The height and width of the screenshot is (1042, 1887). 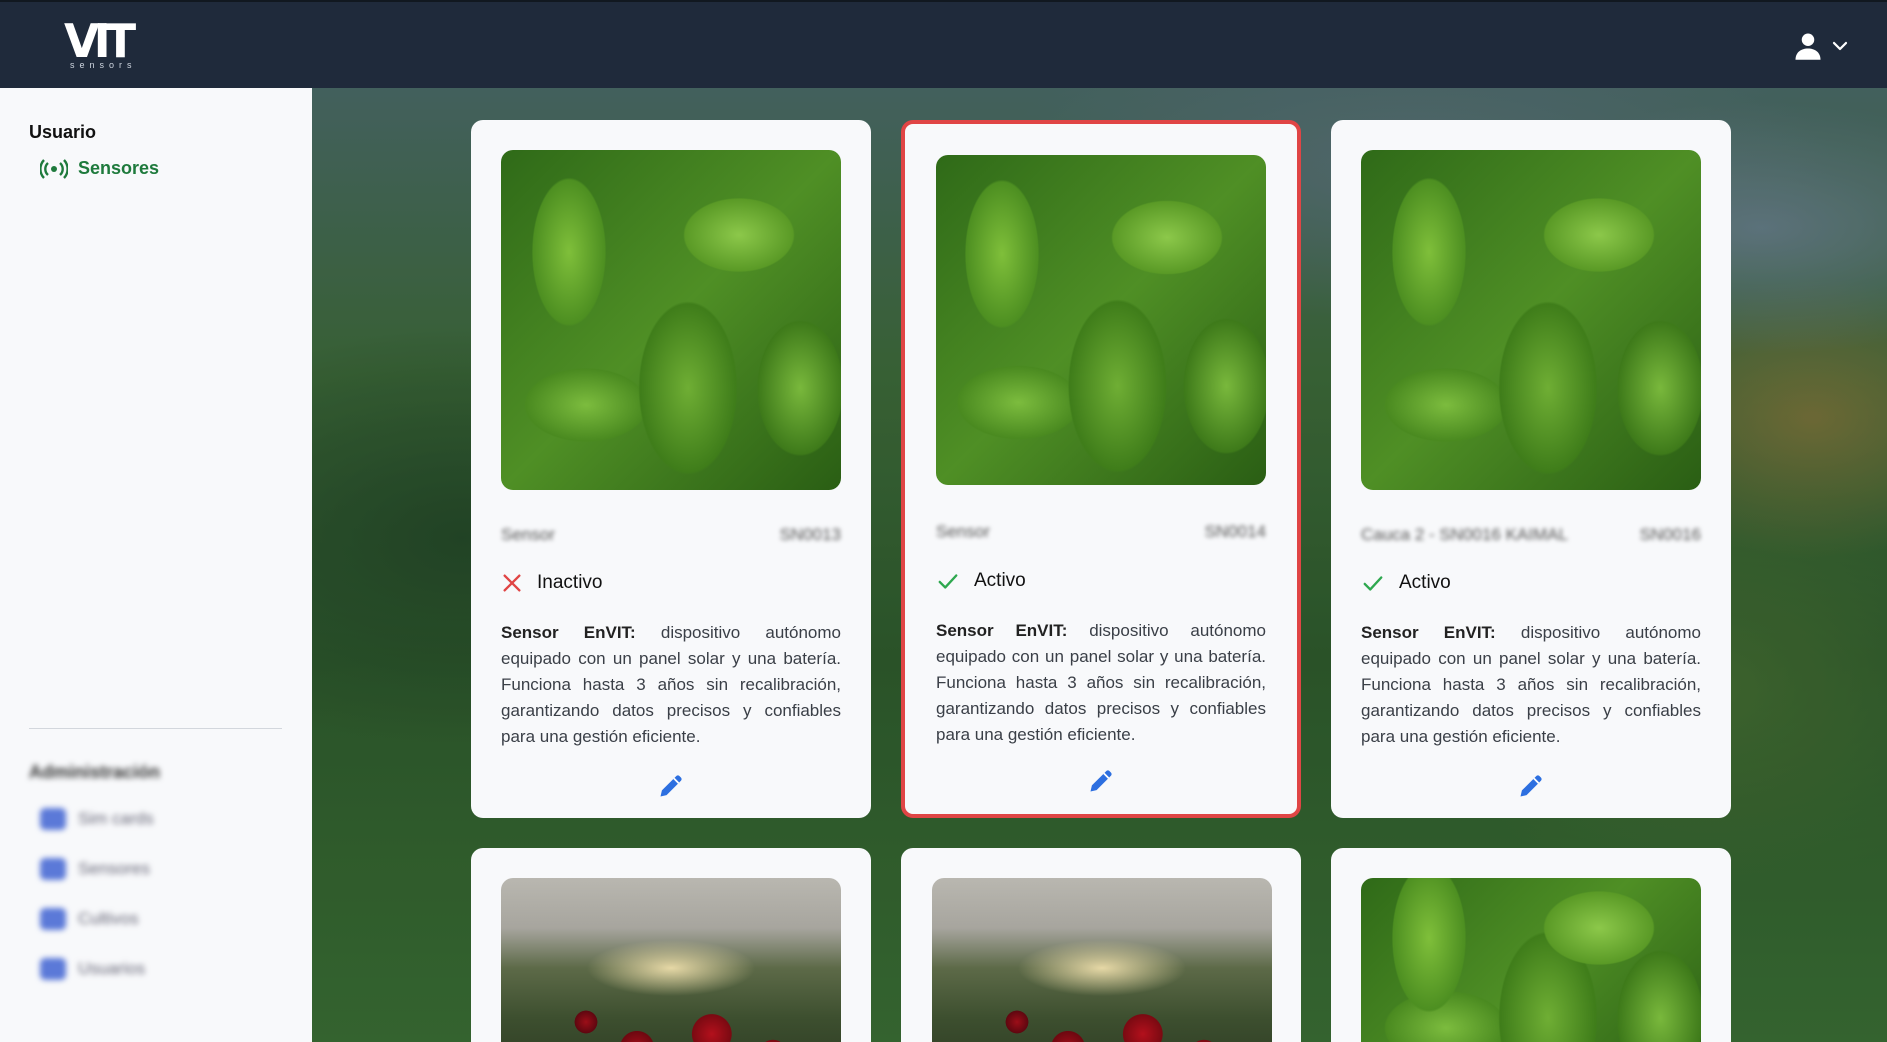 What do you see at coordinates (1101, 532) in the screenshot?
I see `sensor-meta: Sensor SN0014` at bounding box center [1101, 532].